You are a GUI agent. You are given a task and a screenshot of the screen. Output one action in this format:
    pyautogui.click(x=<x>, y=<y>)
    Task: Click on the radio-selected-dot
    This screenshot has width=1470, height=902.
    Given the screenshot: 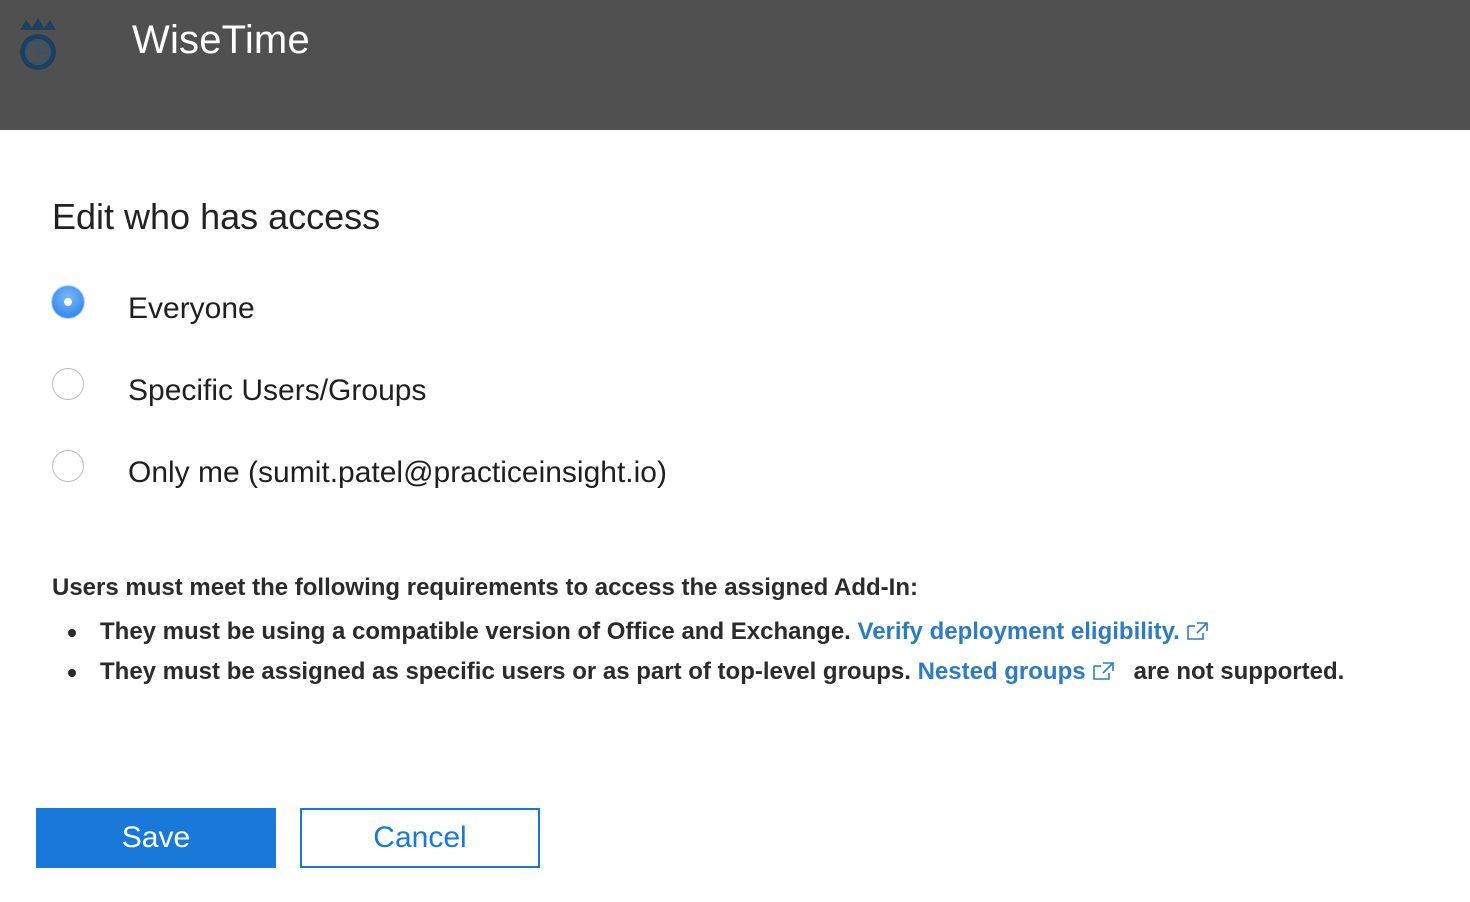 What is the action you would take?
    pyautogui.click(x=68, y=302)
    